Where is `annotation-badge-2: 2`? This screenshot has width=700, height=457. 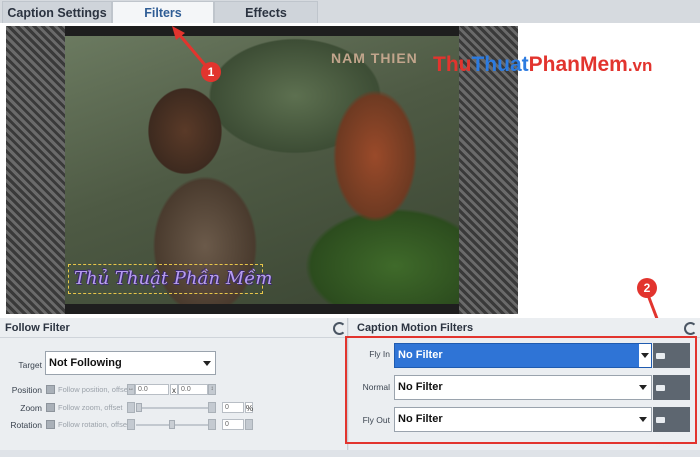
annotation-badge-2: 2 is located at coordinates (647, 288).